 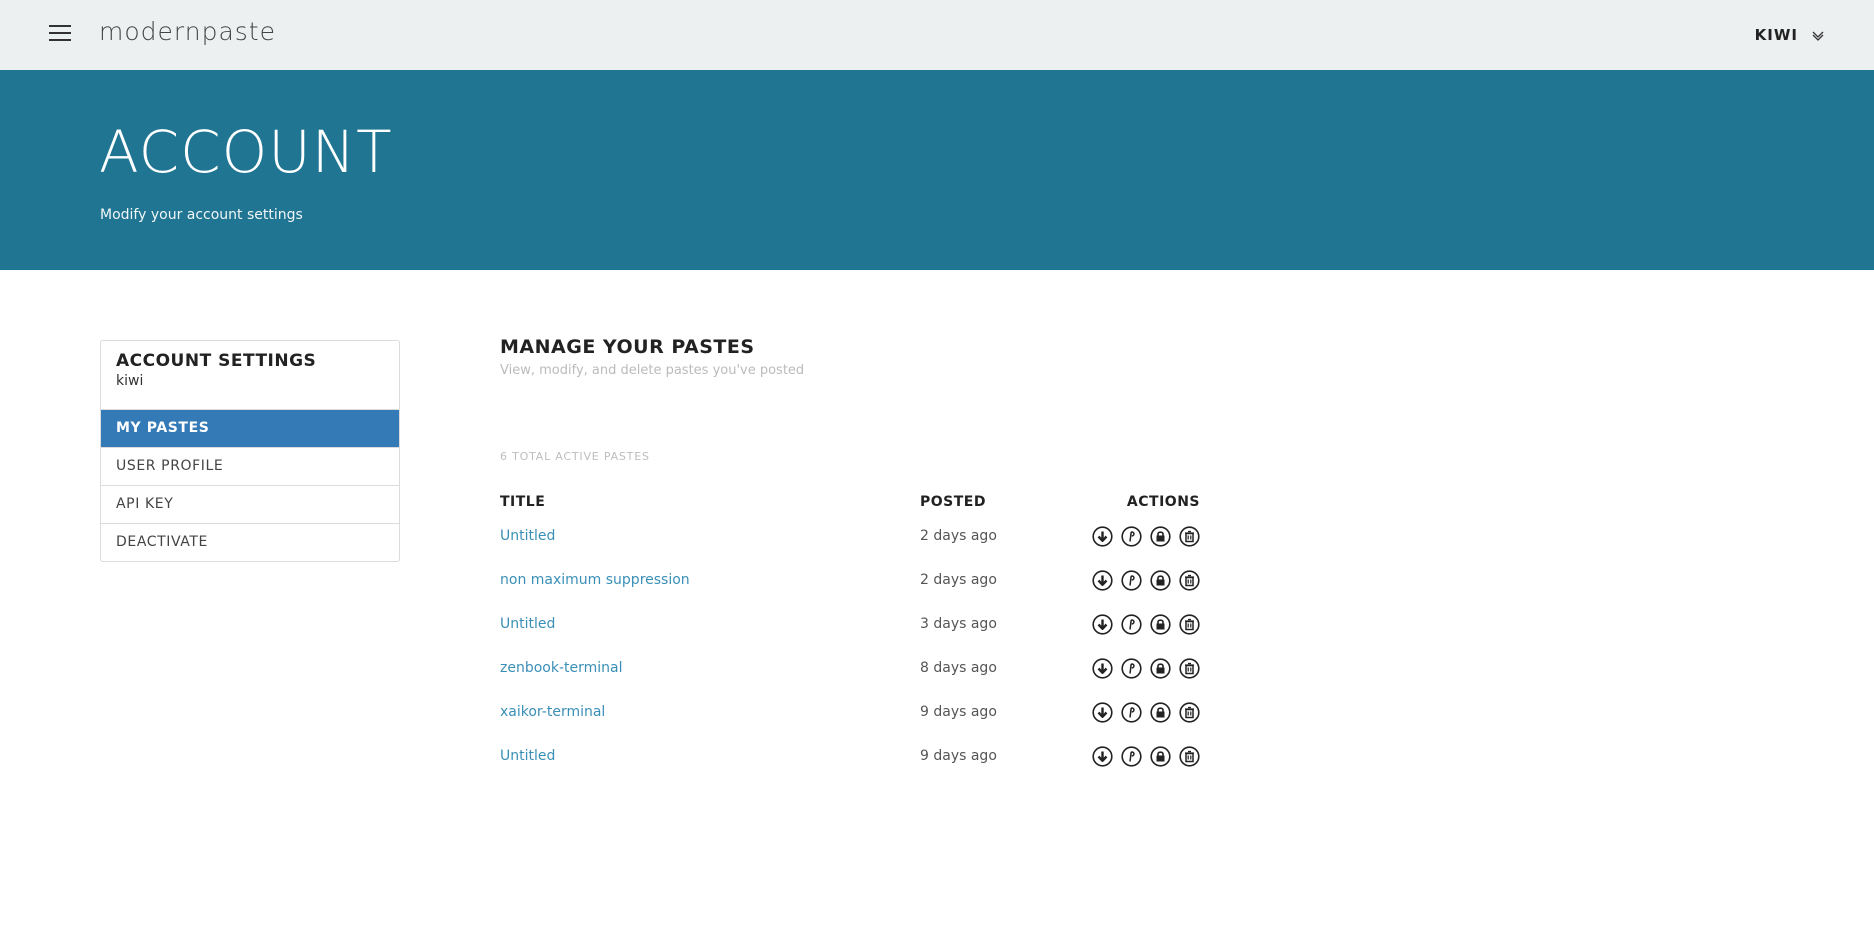 I want to click on table-row: xaikor-terminal 9 days ago, so click(x=850, y=712).